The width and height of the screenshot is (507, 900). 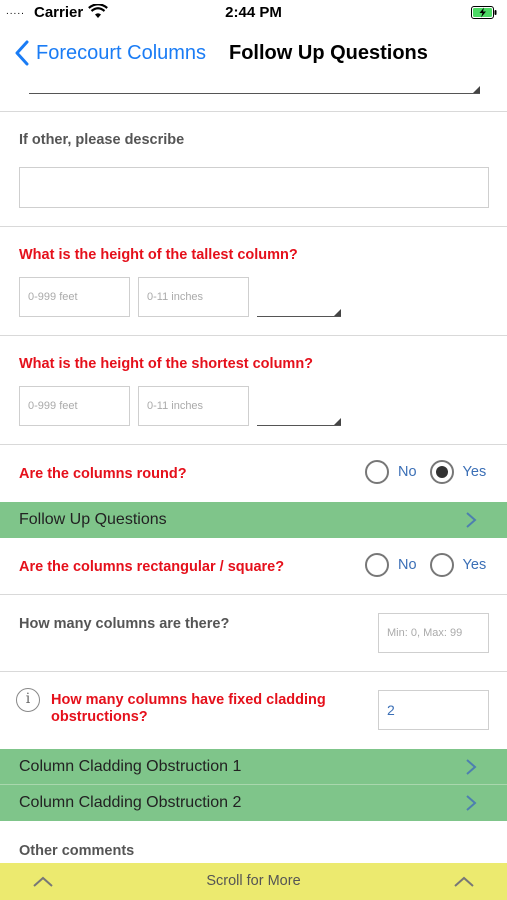 I want to click on rectangular-no-radio: No, so click(x=391, y=565).